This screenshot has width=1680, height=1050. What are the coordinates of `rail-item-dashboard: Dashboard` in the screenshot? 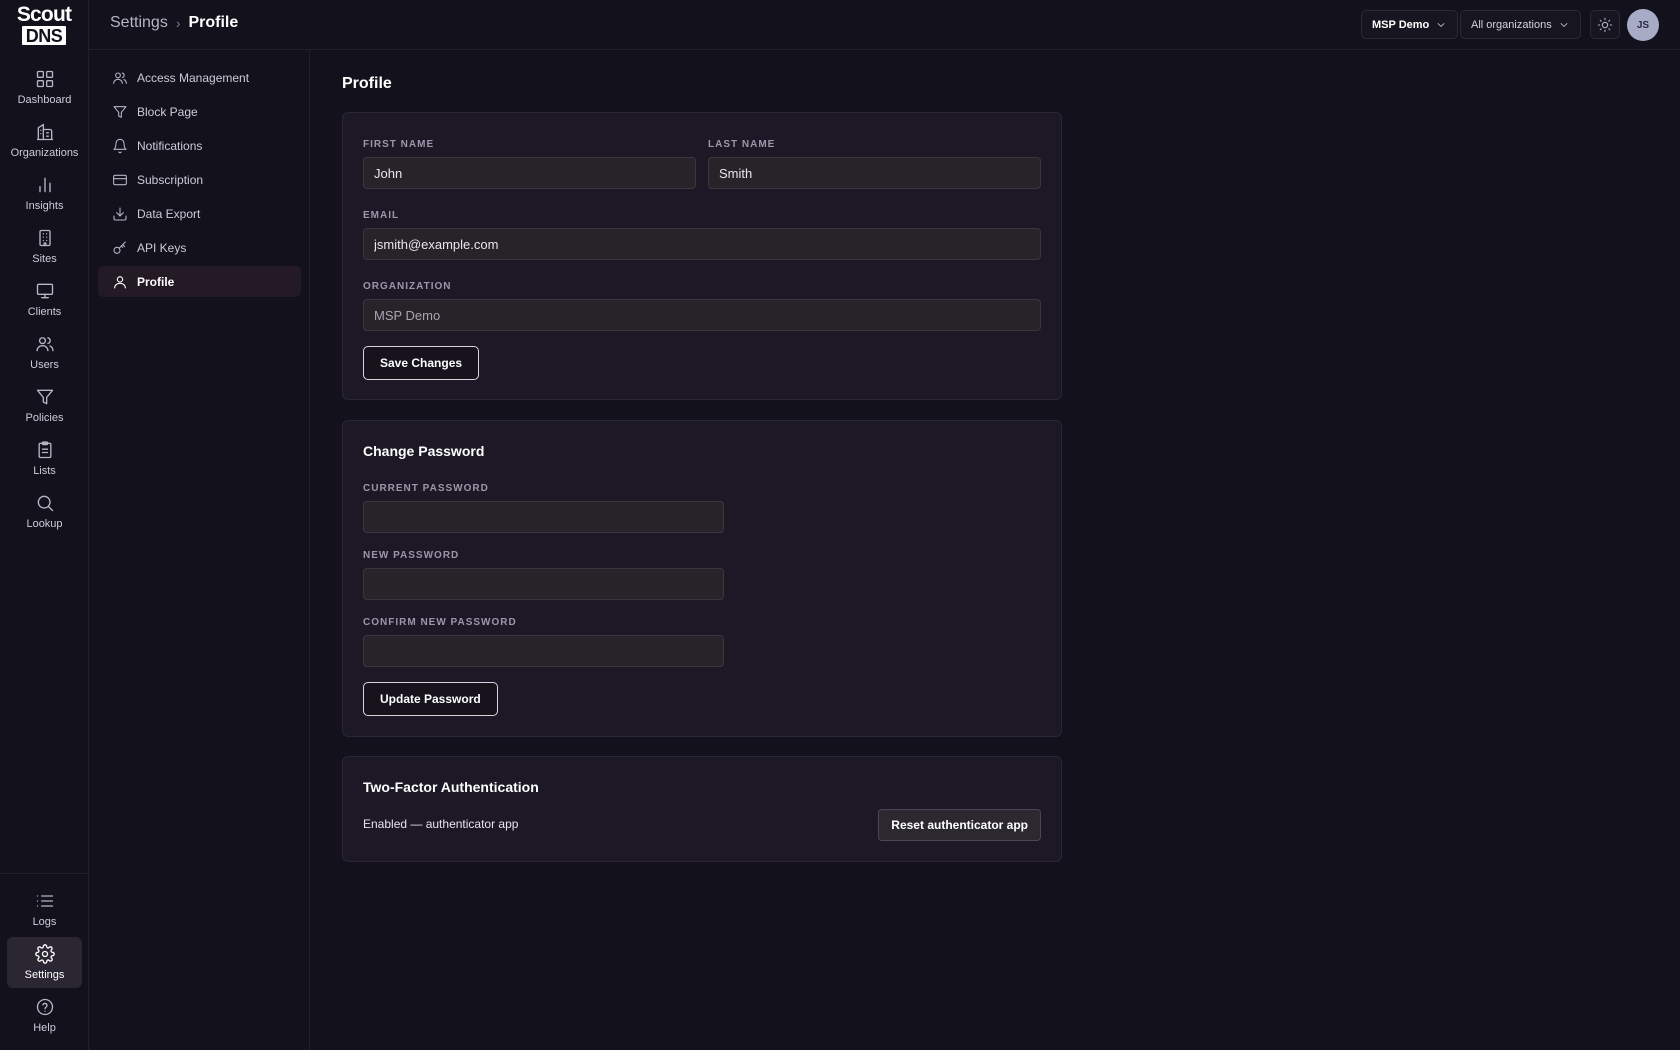 It's located at (44, 87).